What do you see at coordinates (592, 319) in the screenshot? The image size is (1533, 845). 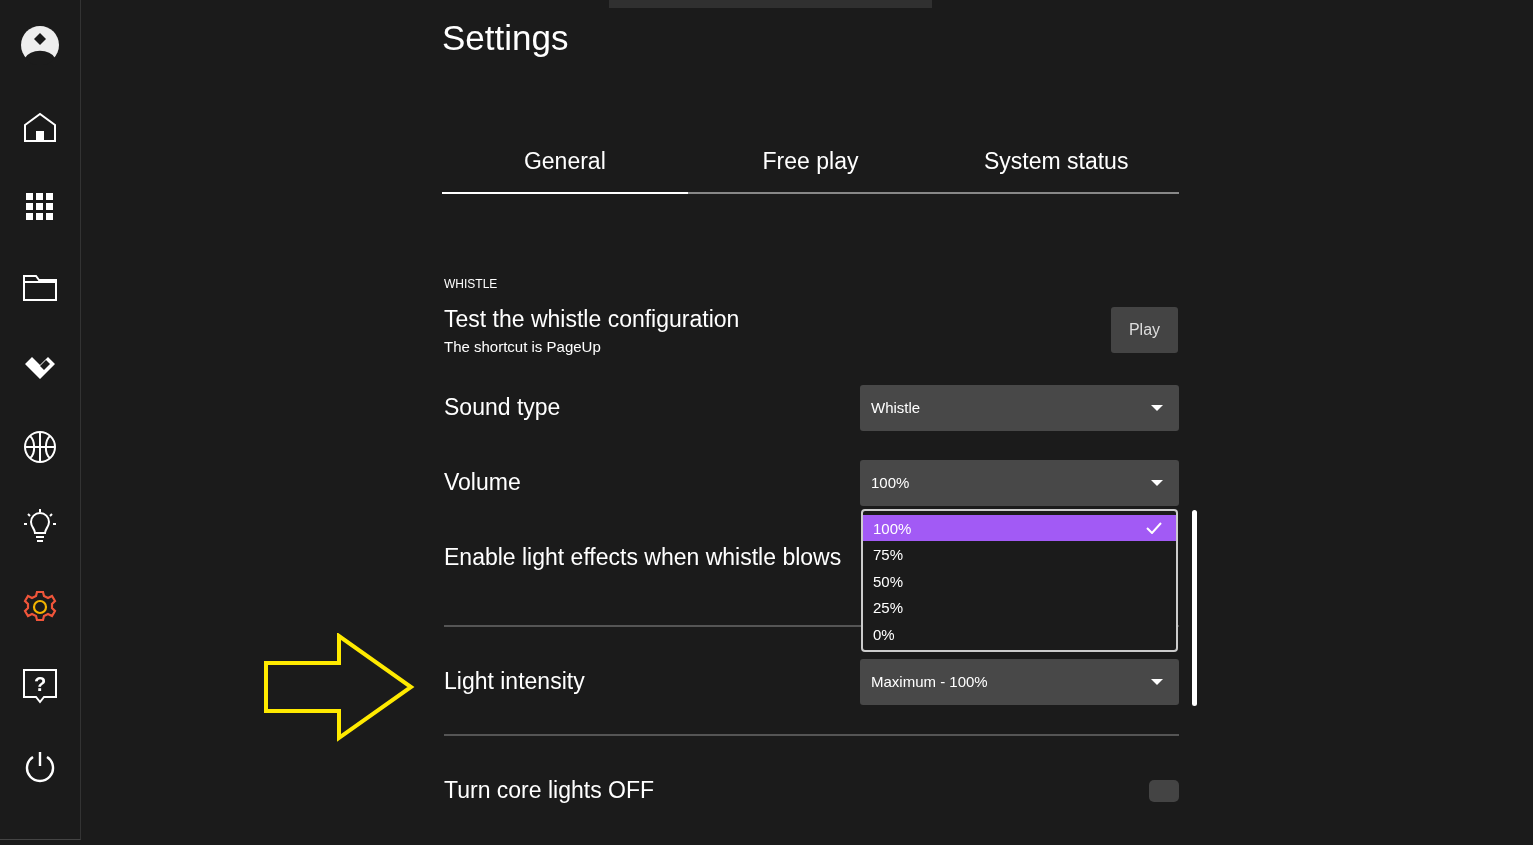 I see `setting-label: Test the whistle configuration` at bounding box center [592, 319].